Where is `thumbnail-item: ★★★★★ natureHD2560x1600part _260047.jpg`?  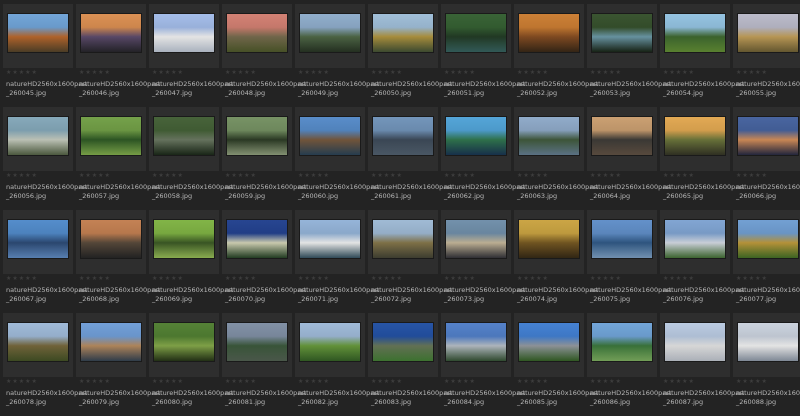
thumbnail-item: ★★★★★ natureHD2560x1600part _260047.jpg is located at coordinates (191, 55).